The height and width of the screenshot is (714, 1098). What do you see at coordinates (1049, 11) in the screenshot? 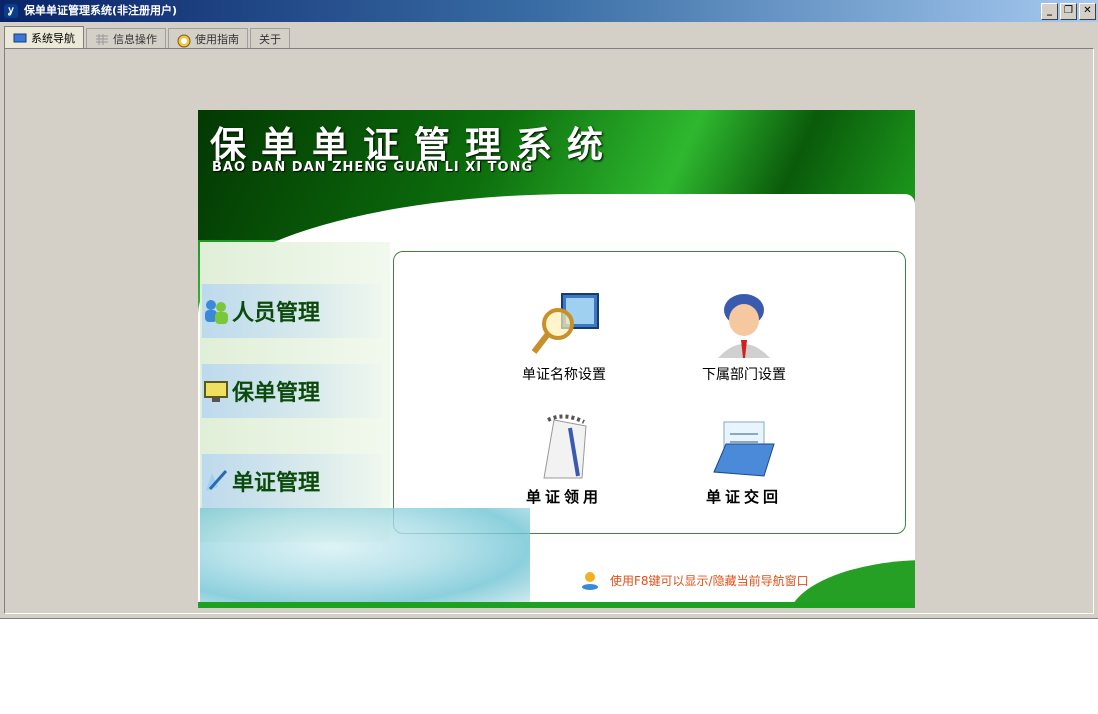
I see `minimize-button: _` at bounding box center [1049, 11].